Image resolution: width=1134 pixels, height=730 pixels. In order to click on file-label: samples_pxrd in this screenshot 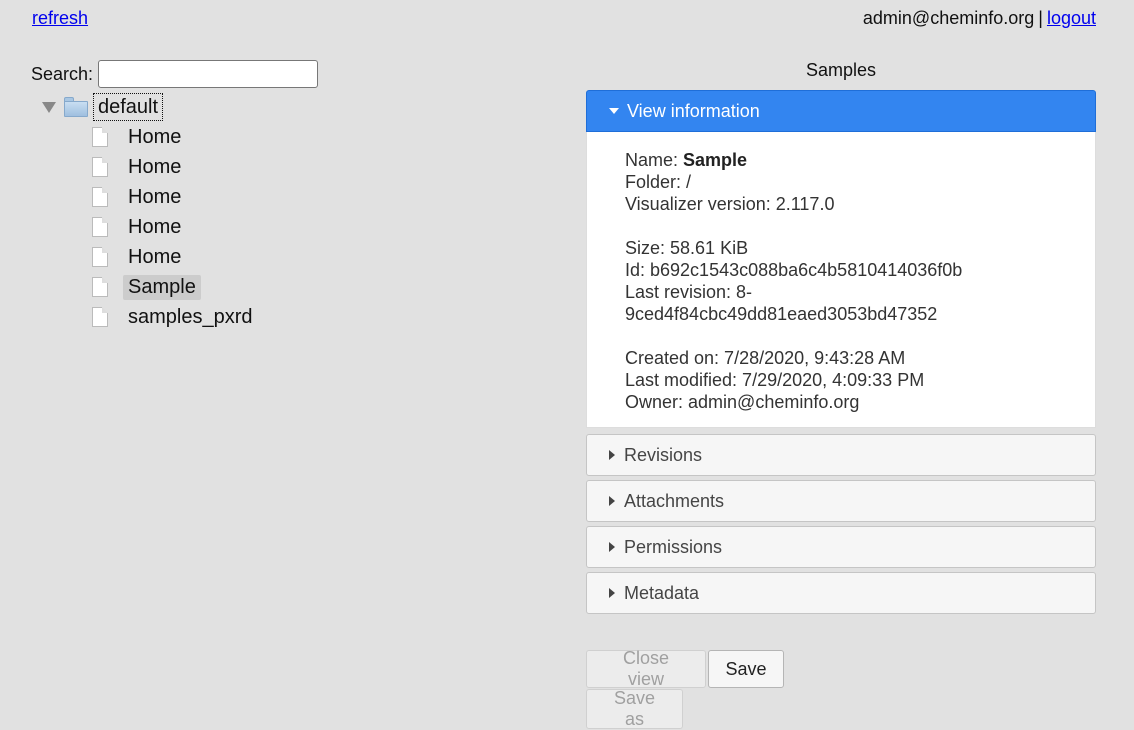, I will do `click(190, 317)`.